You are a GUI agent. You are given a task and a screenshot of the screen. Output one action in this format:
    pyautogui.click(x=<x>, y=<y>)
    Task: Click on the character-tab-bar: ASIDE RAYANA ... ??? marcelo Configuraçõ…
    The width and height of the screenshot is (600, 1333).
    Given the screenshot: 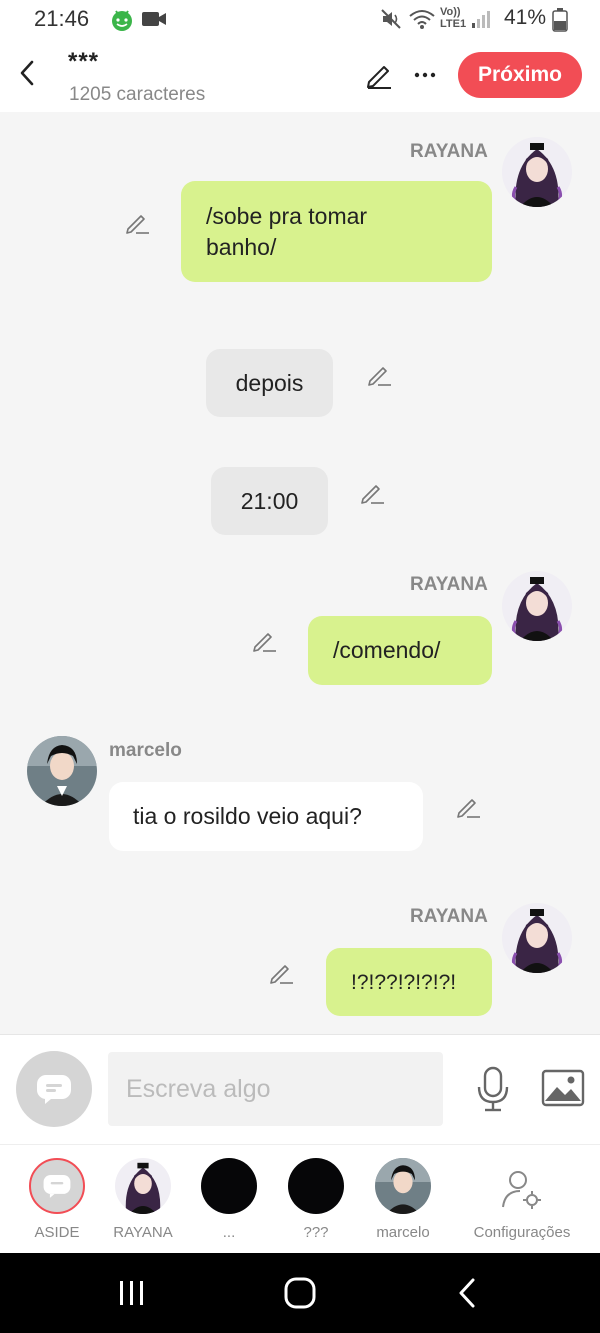 What is the action you would take?
    pyautogui.click(x=300, y=1198)
    